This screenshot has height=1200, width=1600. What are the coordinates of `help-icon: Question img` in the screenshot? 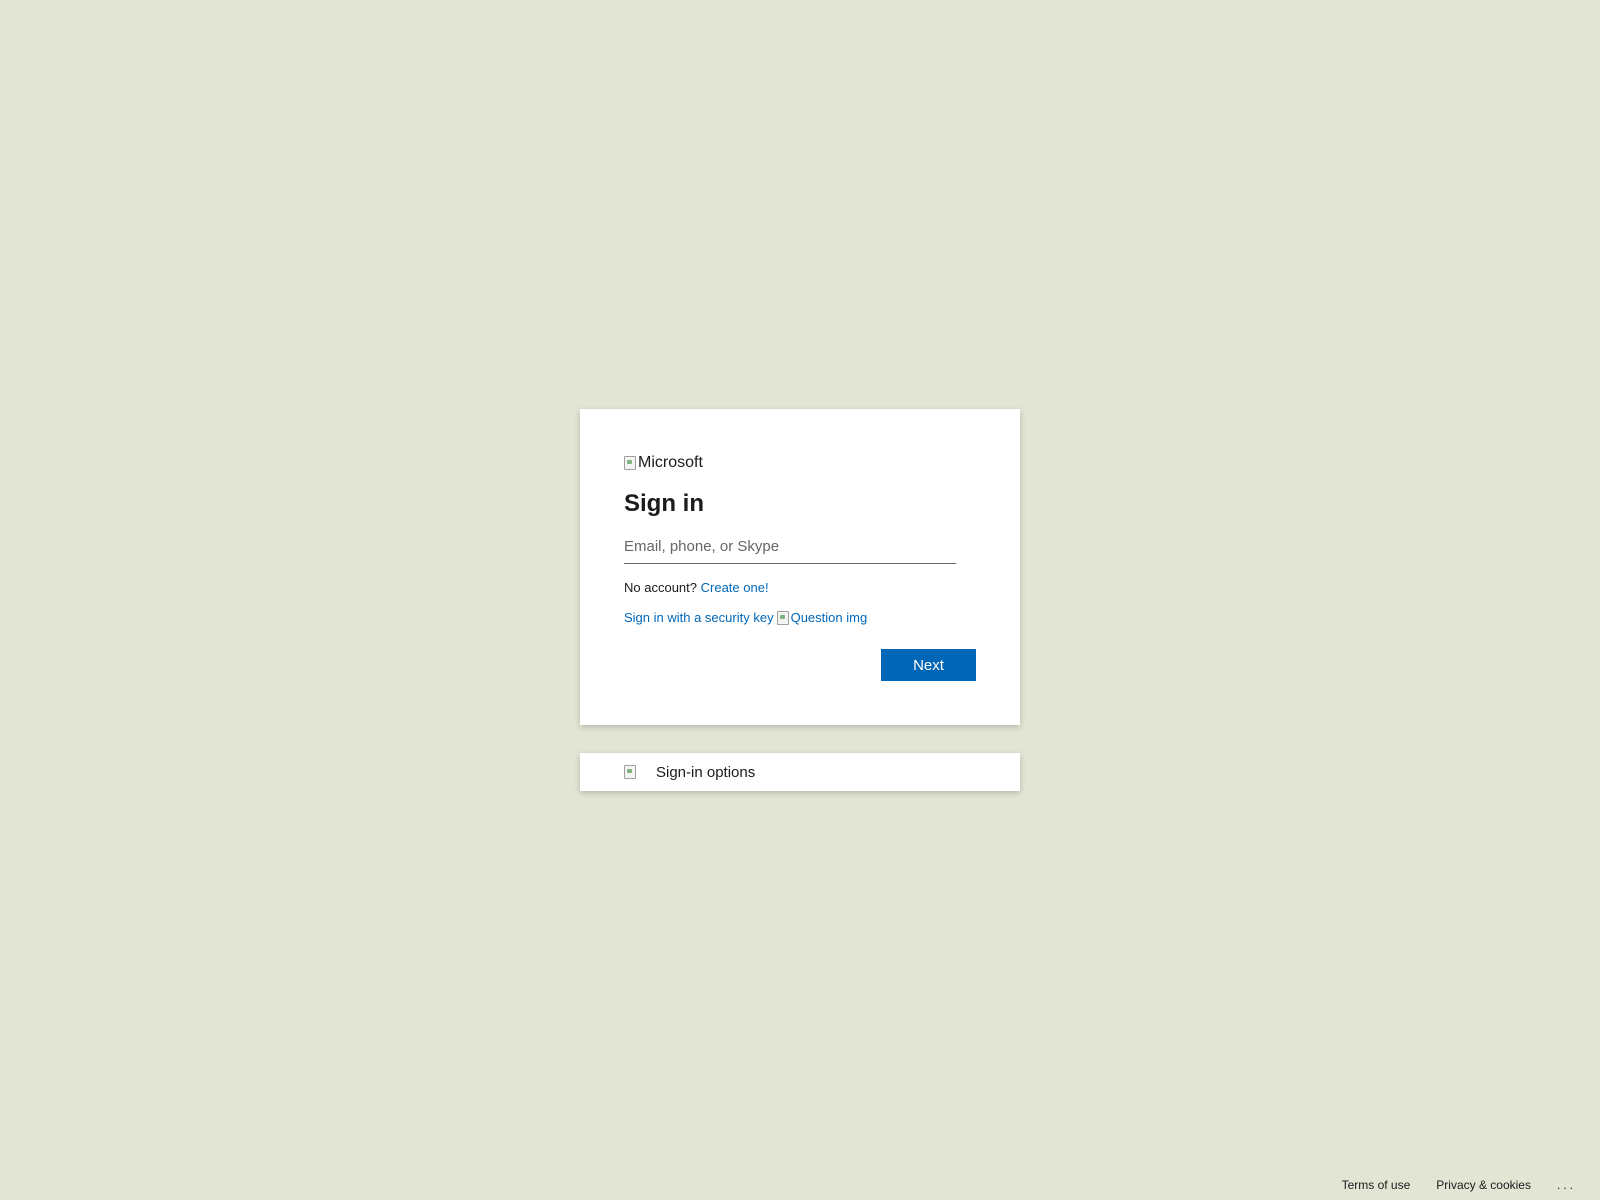 It's located at (822, 617).